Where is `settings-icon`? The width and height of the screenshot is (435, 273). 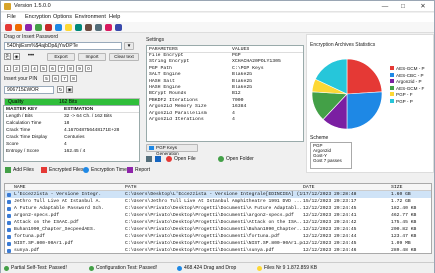
settings-icon is located at coordinates (68, 27).